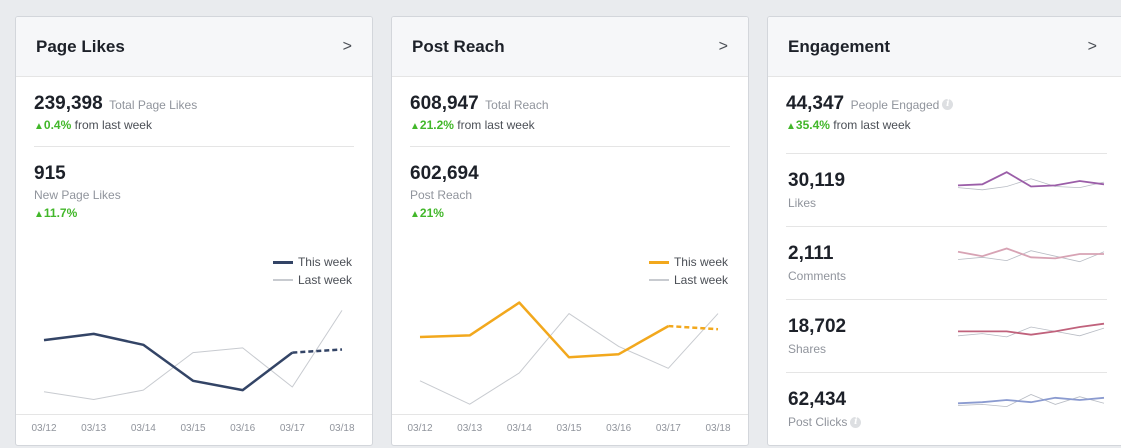 The height and width of the screenshot is (448, 1121). I want to click on total-reach-label: Total Reach, so click(517, 105).